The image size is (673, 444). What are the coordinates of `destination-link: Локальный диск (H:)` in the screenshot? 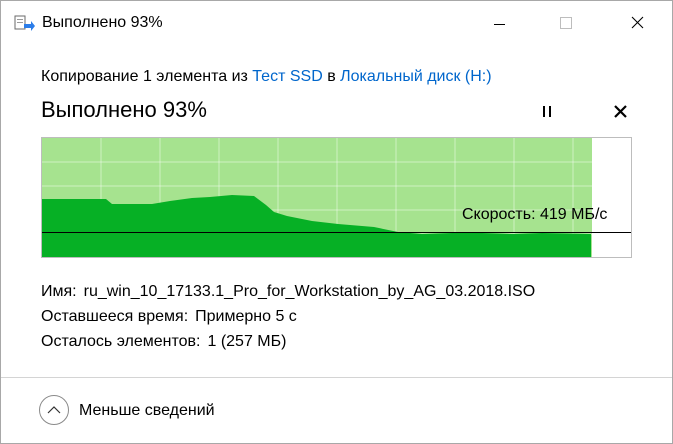 It's located at (415, 76).